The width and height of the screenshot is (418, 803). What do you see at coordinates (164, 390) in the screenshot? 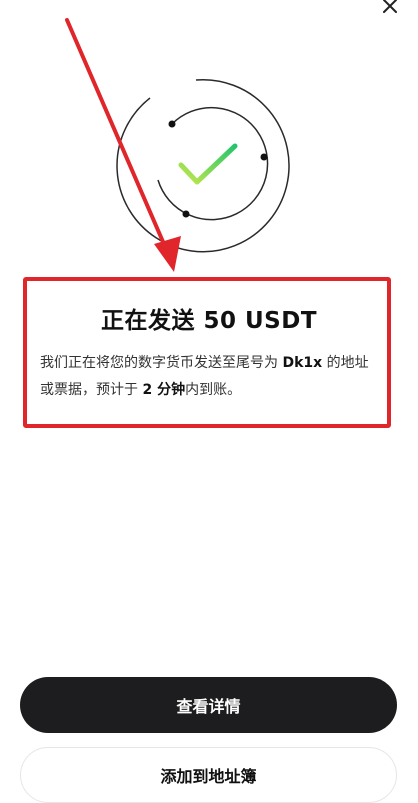
I see `eta-value: 2 分钟` at bounding box center [164, 390].